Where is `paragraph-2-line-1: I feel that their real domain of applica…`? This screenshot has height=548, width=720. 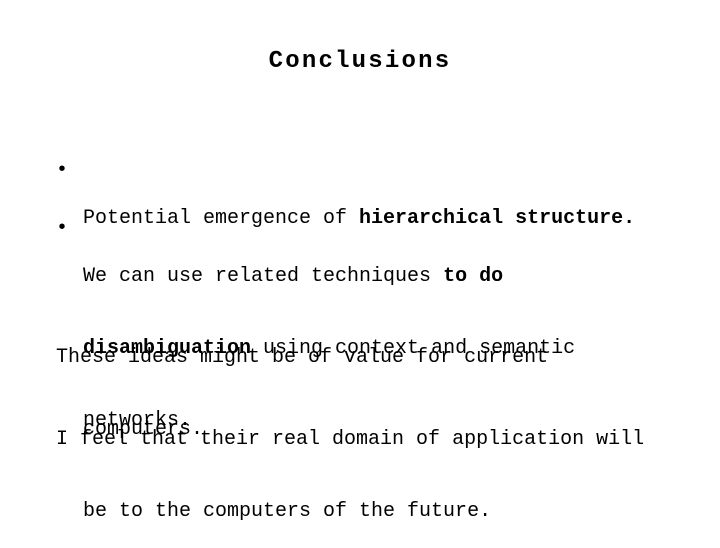
paragraph-2-line-1: I feel that their real domain of applica… is located at coordinates (350, 439).